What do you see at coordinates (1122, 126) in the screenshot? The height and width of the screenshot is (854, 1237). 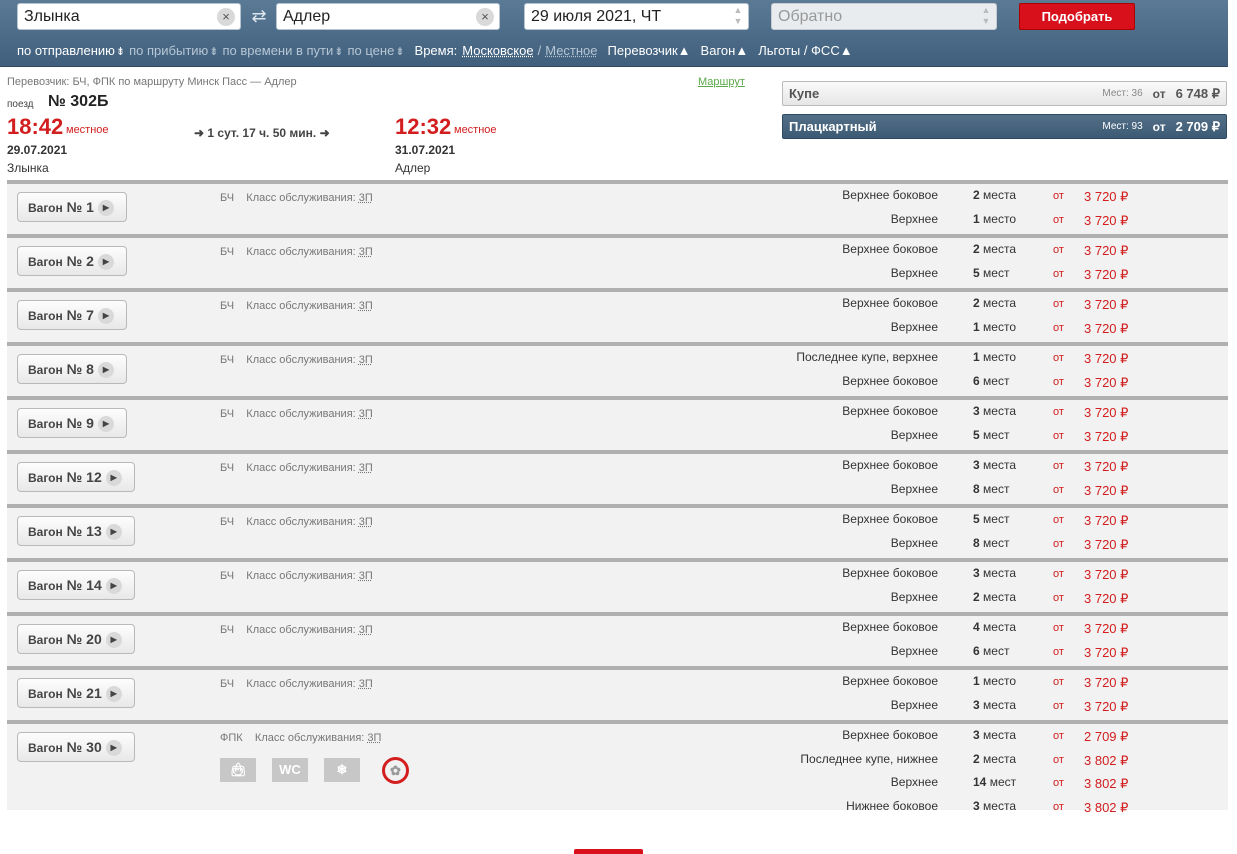 I see `class-seats: Мест: 93` at bounding box center [1122, 126].